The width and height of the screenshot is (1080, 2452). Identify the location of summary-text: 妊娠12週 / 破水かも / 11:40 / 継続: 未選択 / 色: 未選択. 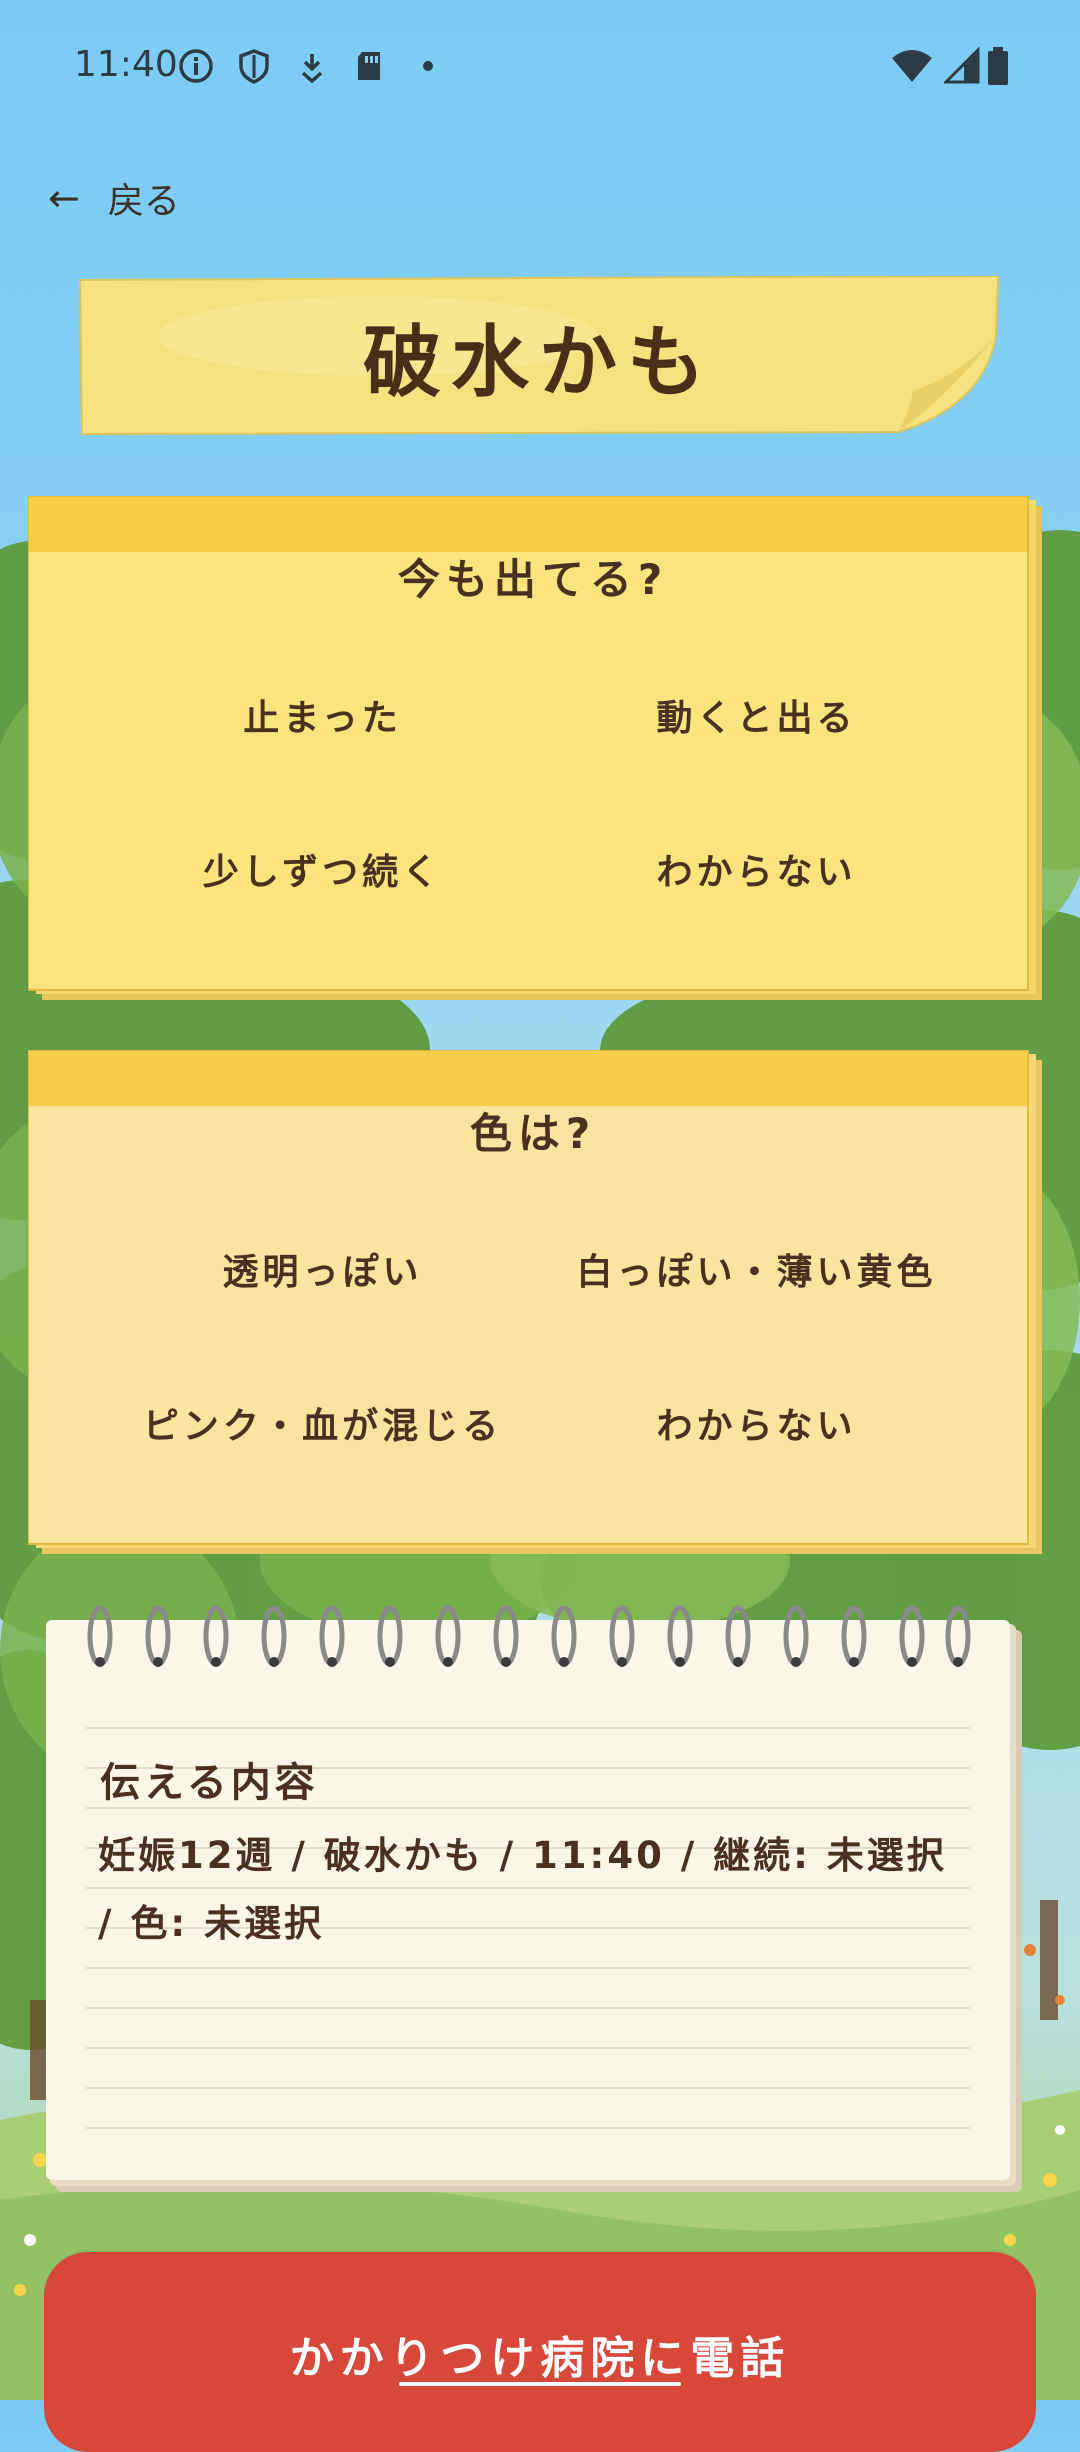
(522, 1889).